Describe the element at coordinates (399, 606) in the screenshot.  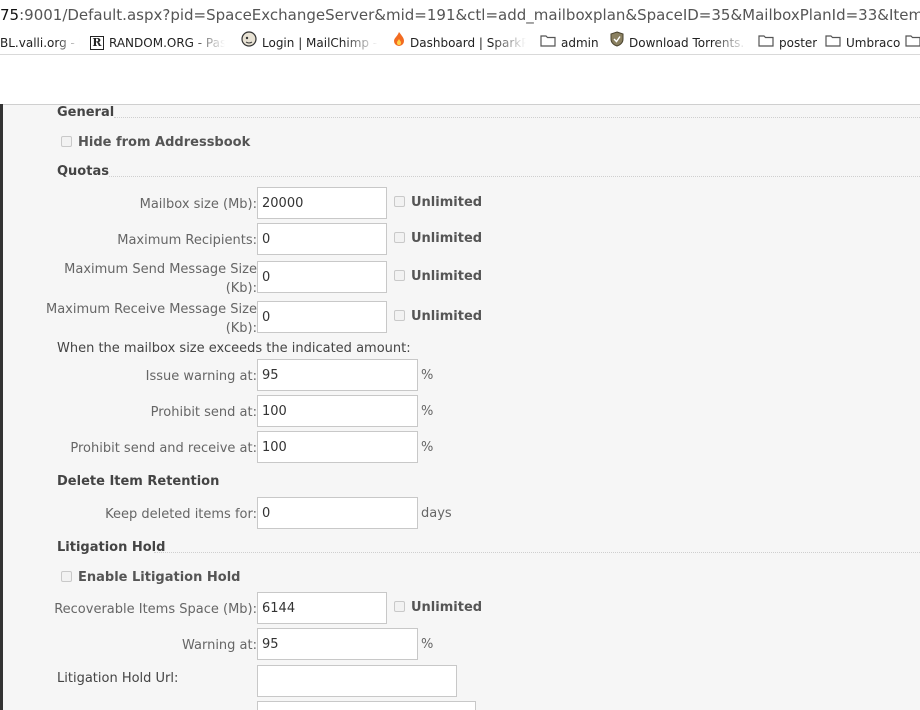
I see `recoverable-space-unlimited-checkbox` at that location.